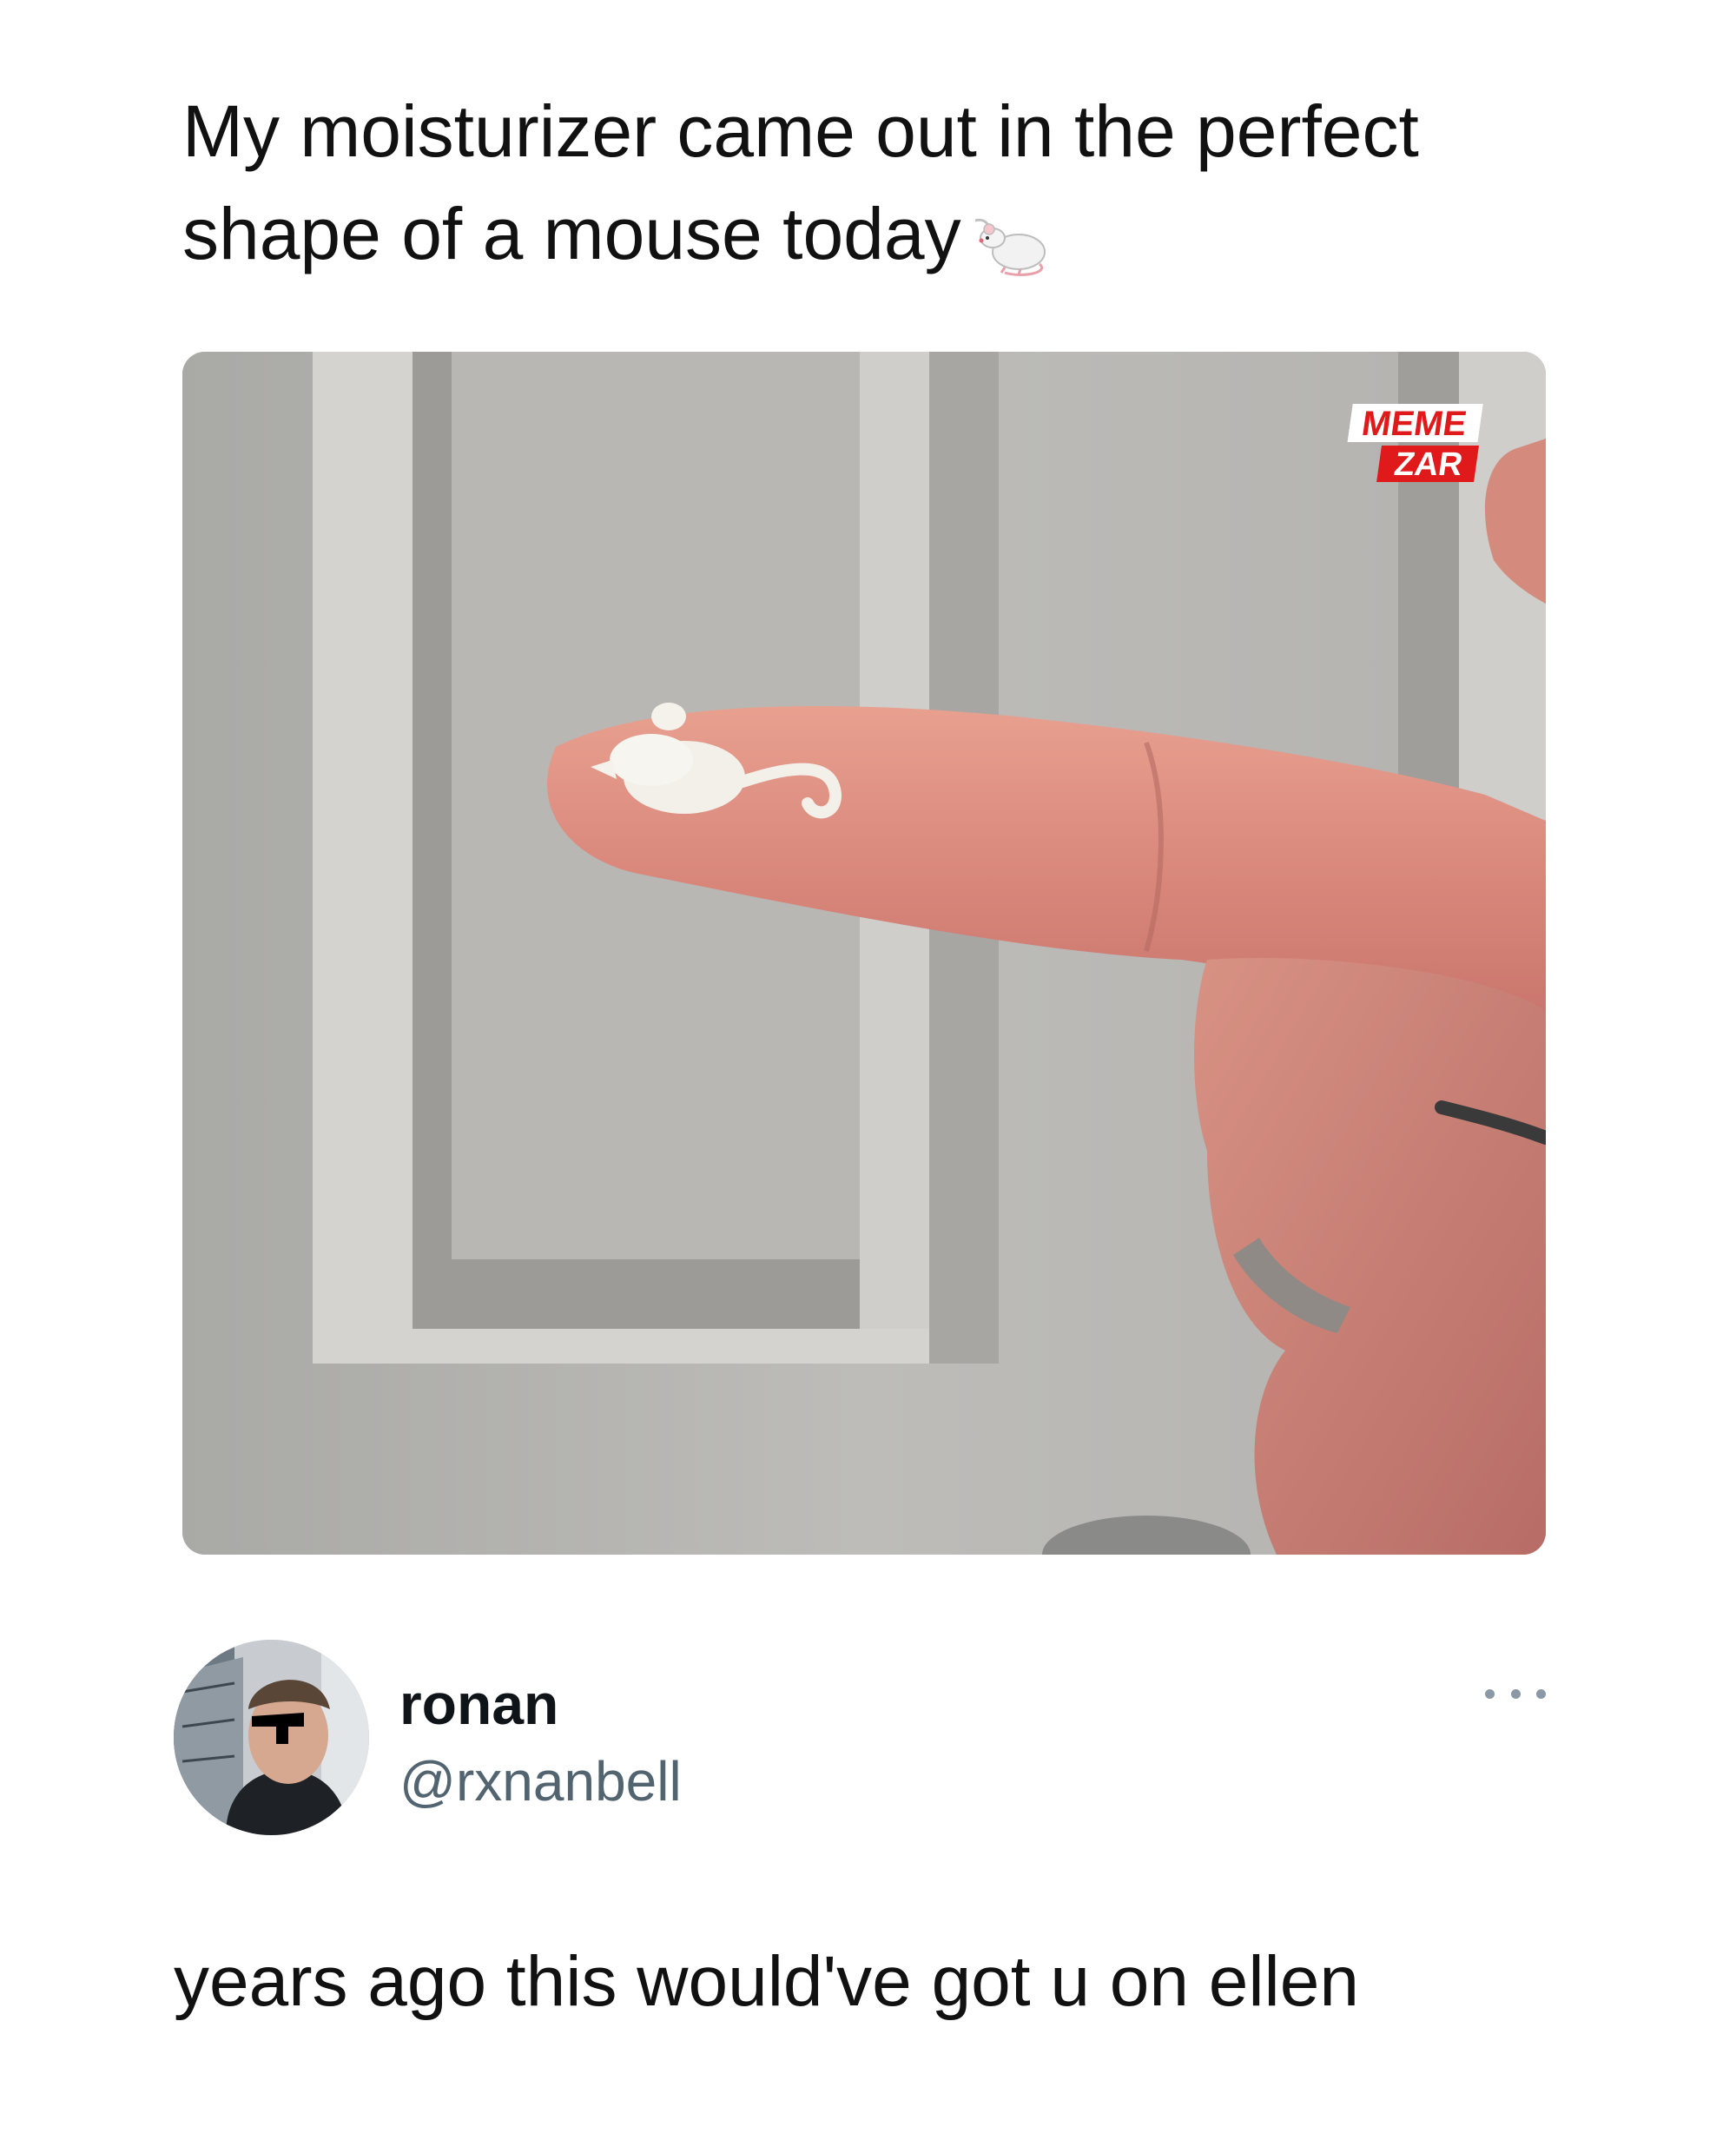 Image resolution: width=1736 pixels, height=2140 pixels. I want to click on author-handle: @rxnanbell, so click(540, 1781).